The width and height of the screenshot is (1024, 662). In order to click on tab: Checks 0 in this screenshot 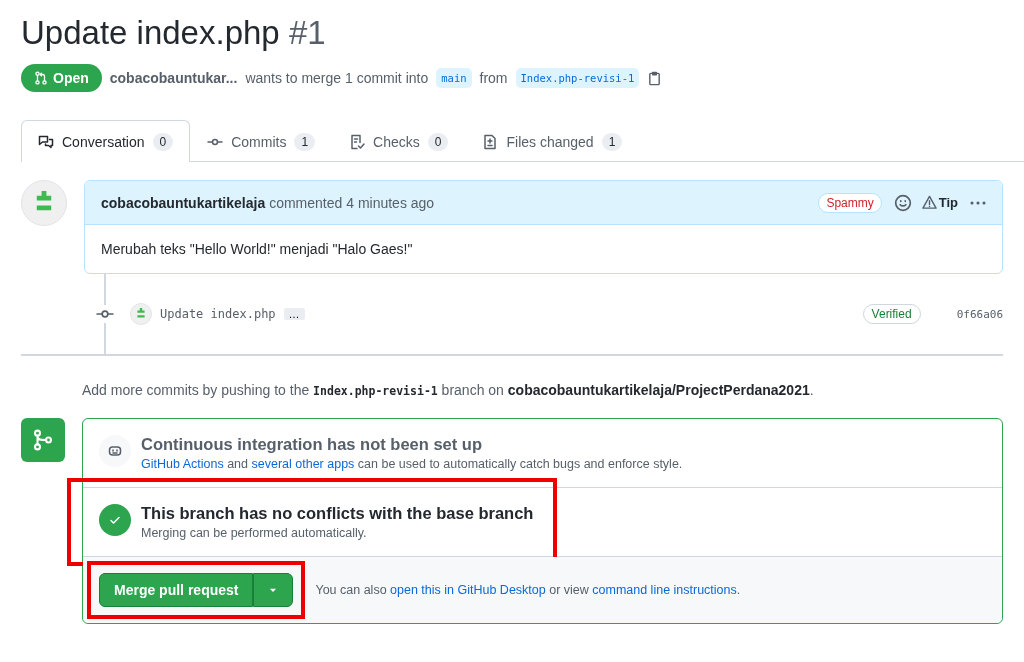, I will do `click(399, 141)`.